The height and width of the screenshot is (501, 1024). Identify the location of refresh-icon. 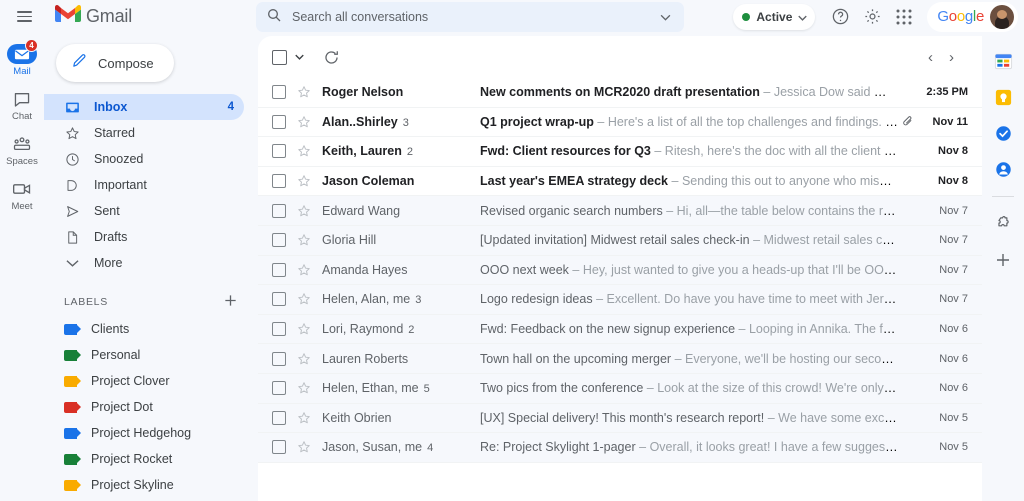
(331, 57).